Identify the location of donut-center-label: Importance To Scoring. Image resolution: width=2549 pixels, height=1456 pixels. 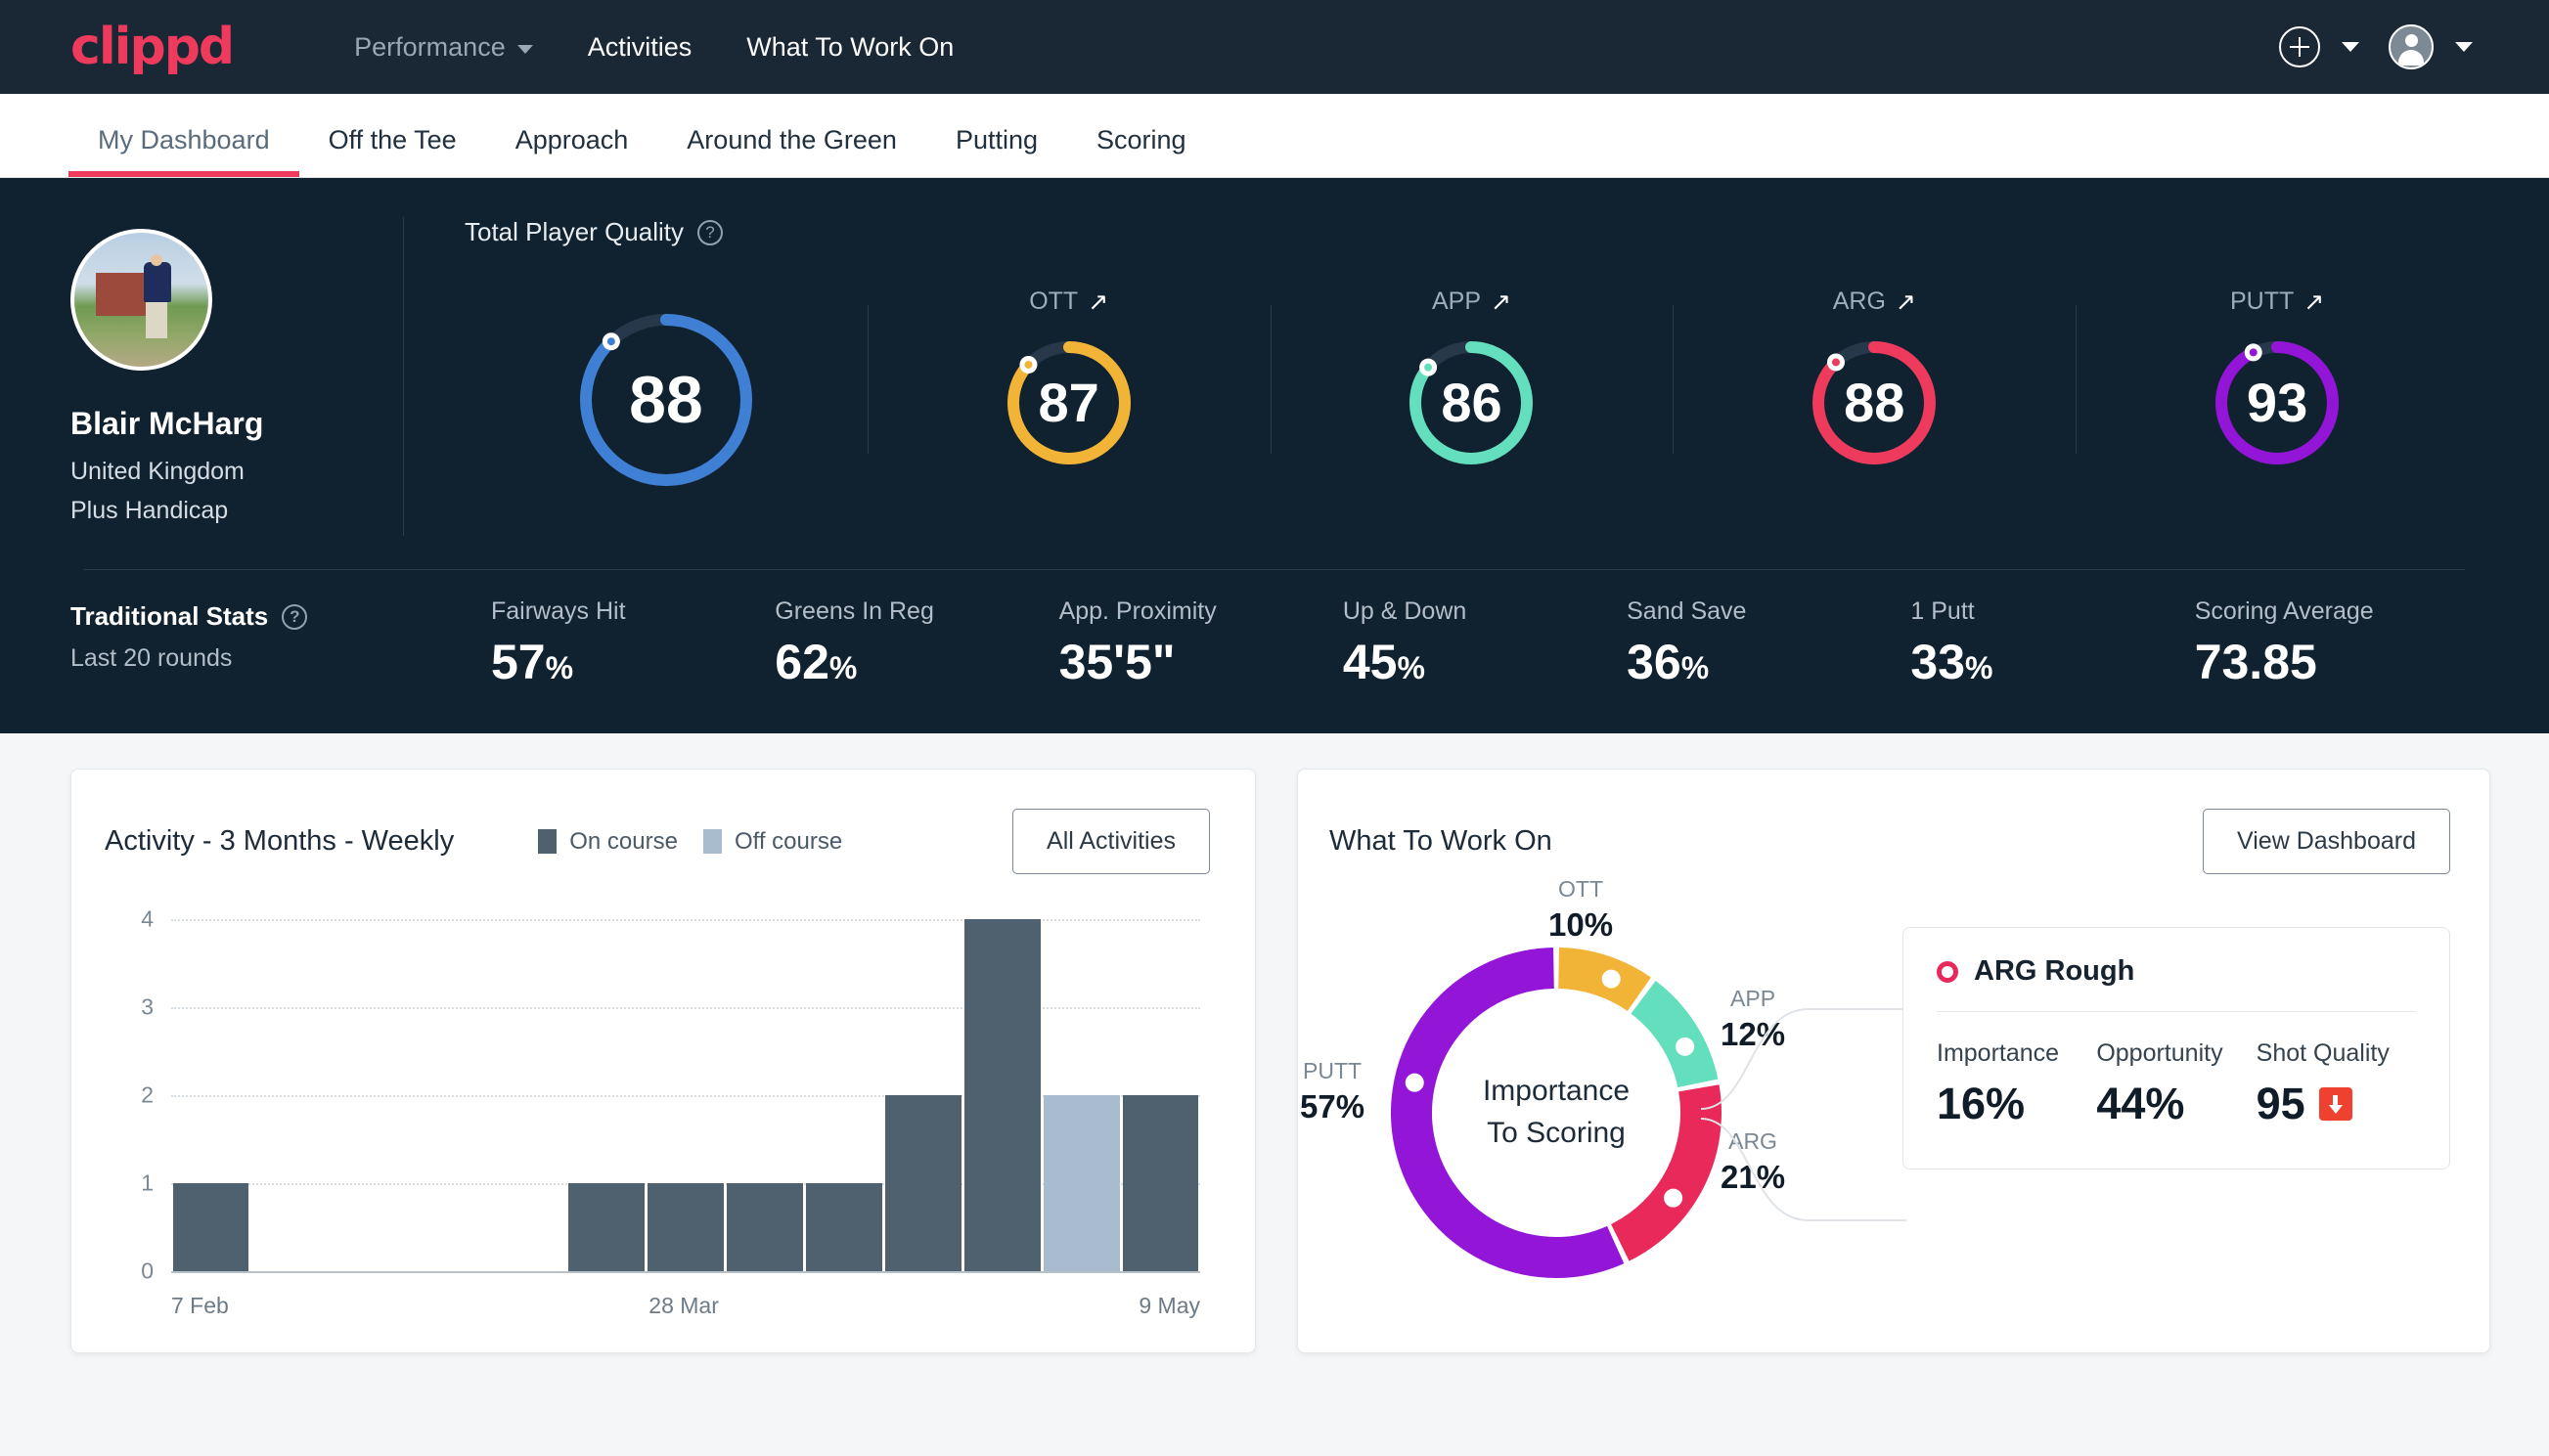
(1557, 1112).